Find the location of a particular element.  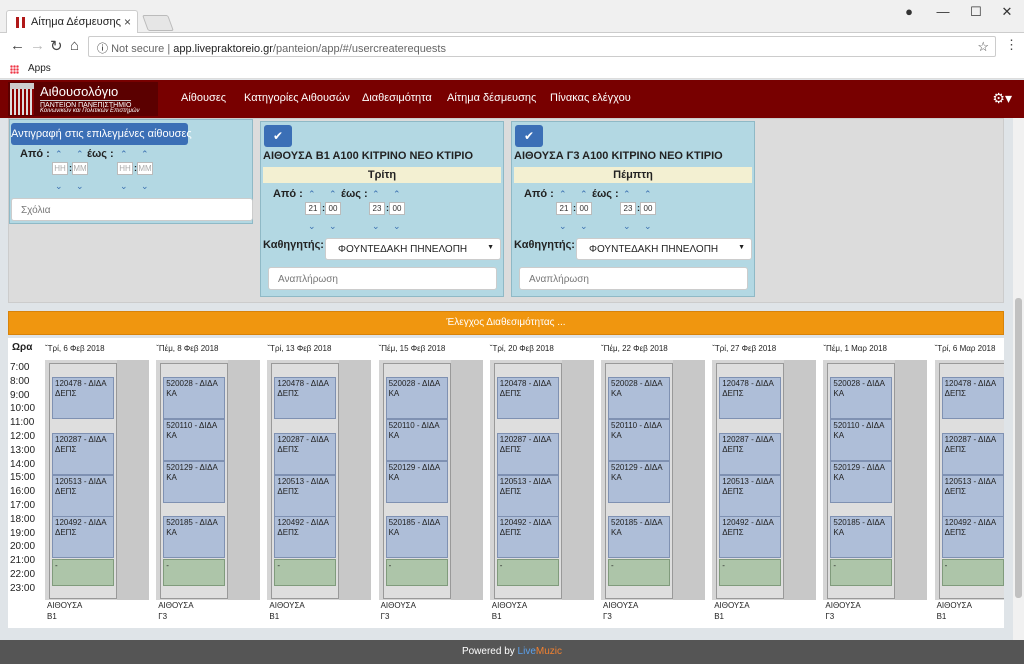

reload-icon: ↻ is located at coordinates (56, 46).